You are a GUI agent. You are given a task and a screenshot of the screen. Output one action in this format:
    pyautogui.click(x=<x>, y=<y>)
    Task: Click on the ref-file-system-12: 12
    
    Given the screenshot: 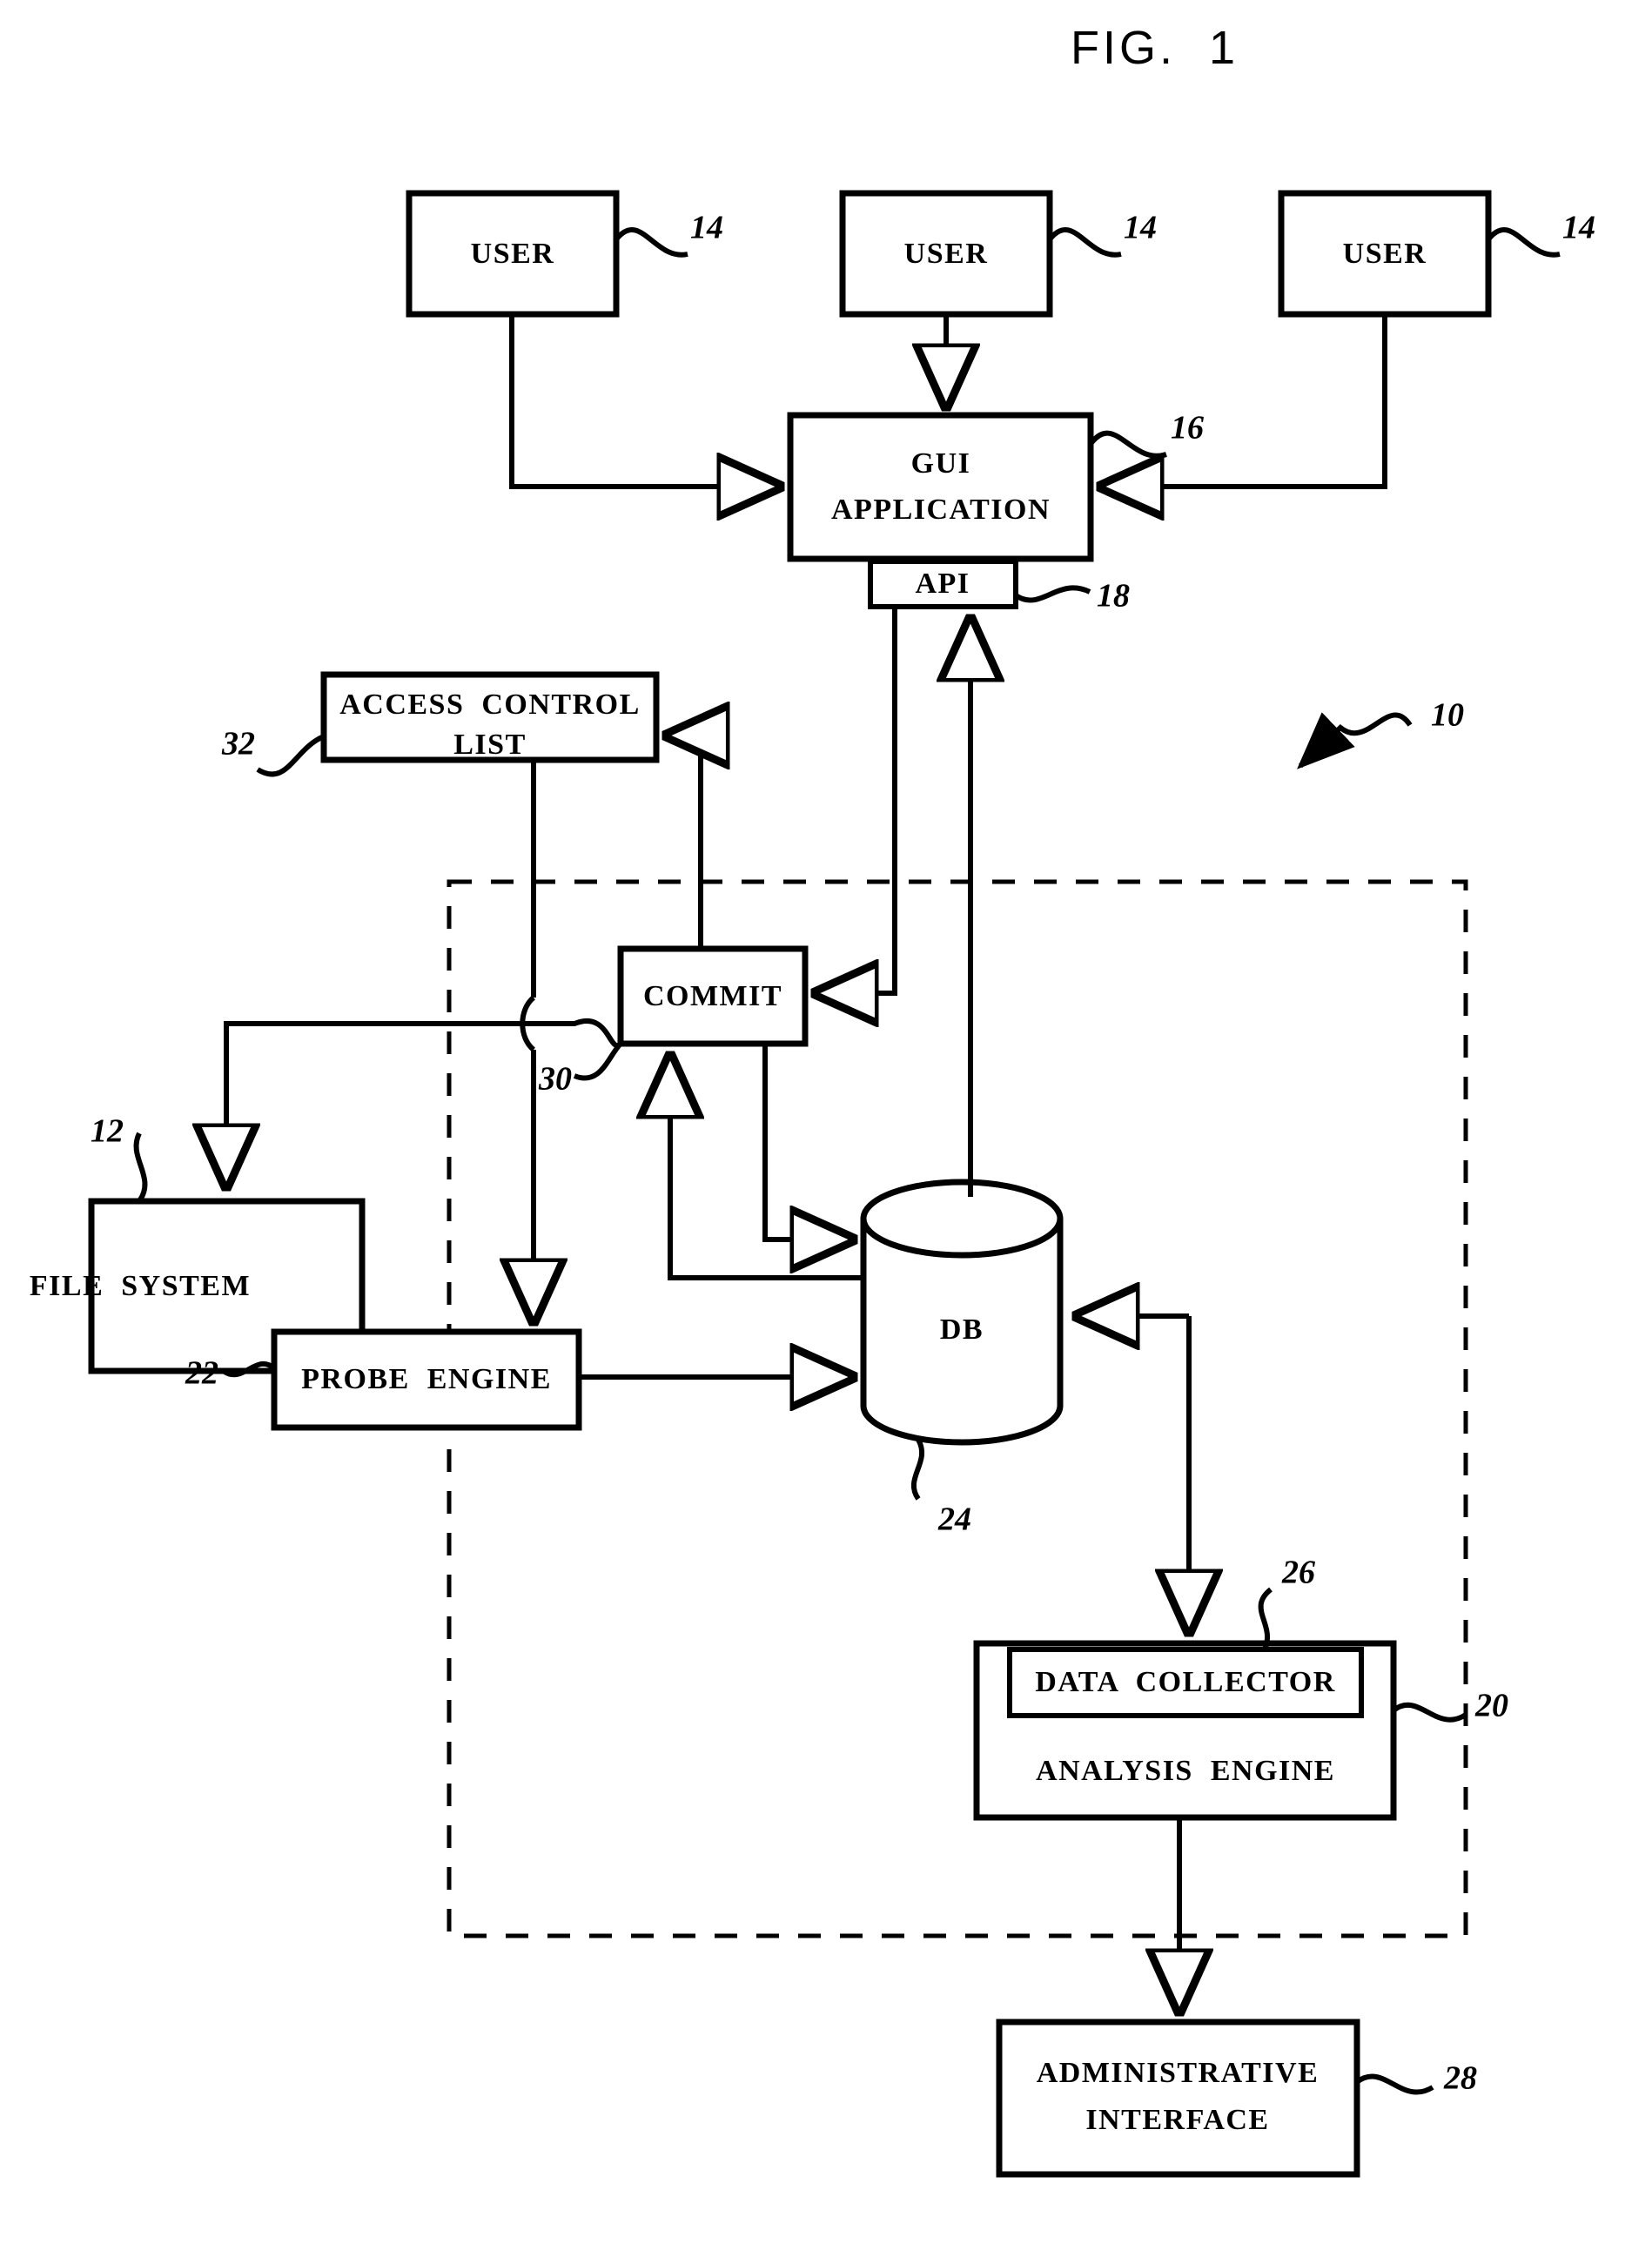 What is the action you would take?
    pyautogui.click(x=108, y=1131)
    